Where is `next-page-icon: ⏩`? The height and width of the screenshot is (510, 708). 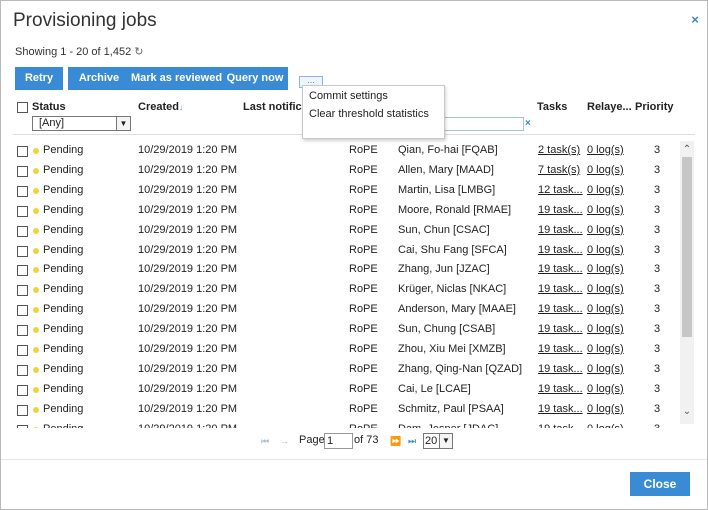 next-page-icon: ⏩ is located at coordinates (395, 441).